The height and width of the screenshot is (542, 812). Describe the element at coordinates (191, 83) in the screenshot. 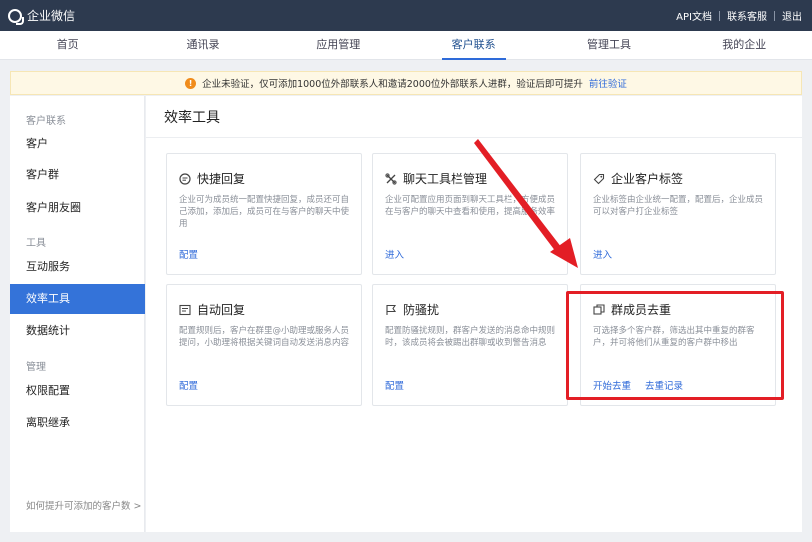

I see `warning-icon: !` at that location.